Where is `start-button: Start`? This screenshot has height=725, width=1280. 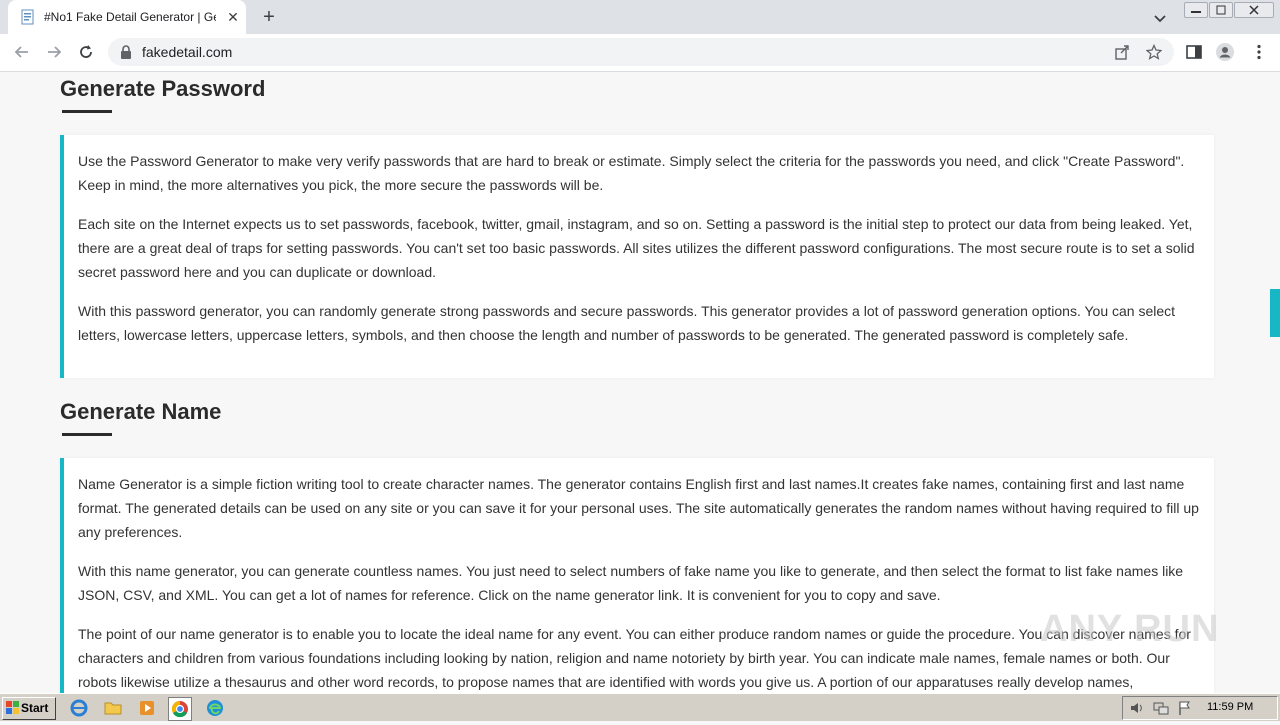
start-button: Start is located at coordinates (29, 708).